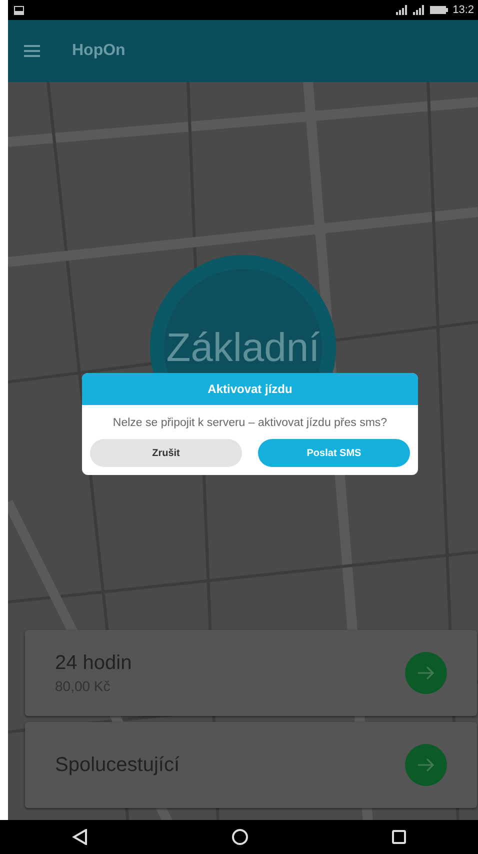 The height and width of the screenshot is (854, 478). What do you see at coordinates (334, 453) in the screenshot?
I see `send-sms-button: Poslat SMS` at bounding box center [334, 453].